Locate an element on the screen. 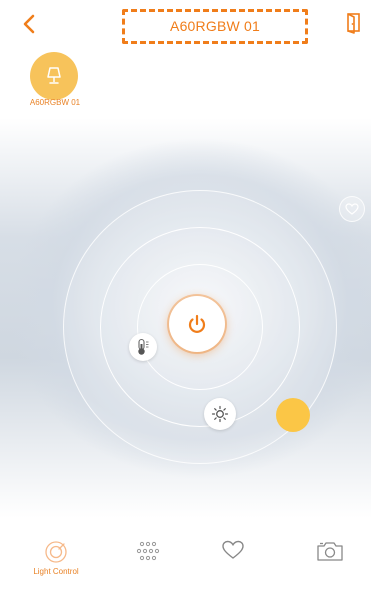 This screenshot has width=371, height=590. tab-label: Light Control is located at coordinates (56, 571).